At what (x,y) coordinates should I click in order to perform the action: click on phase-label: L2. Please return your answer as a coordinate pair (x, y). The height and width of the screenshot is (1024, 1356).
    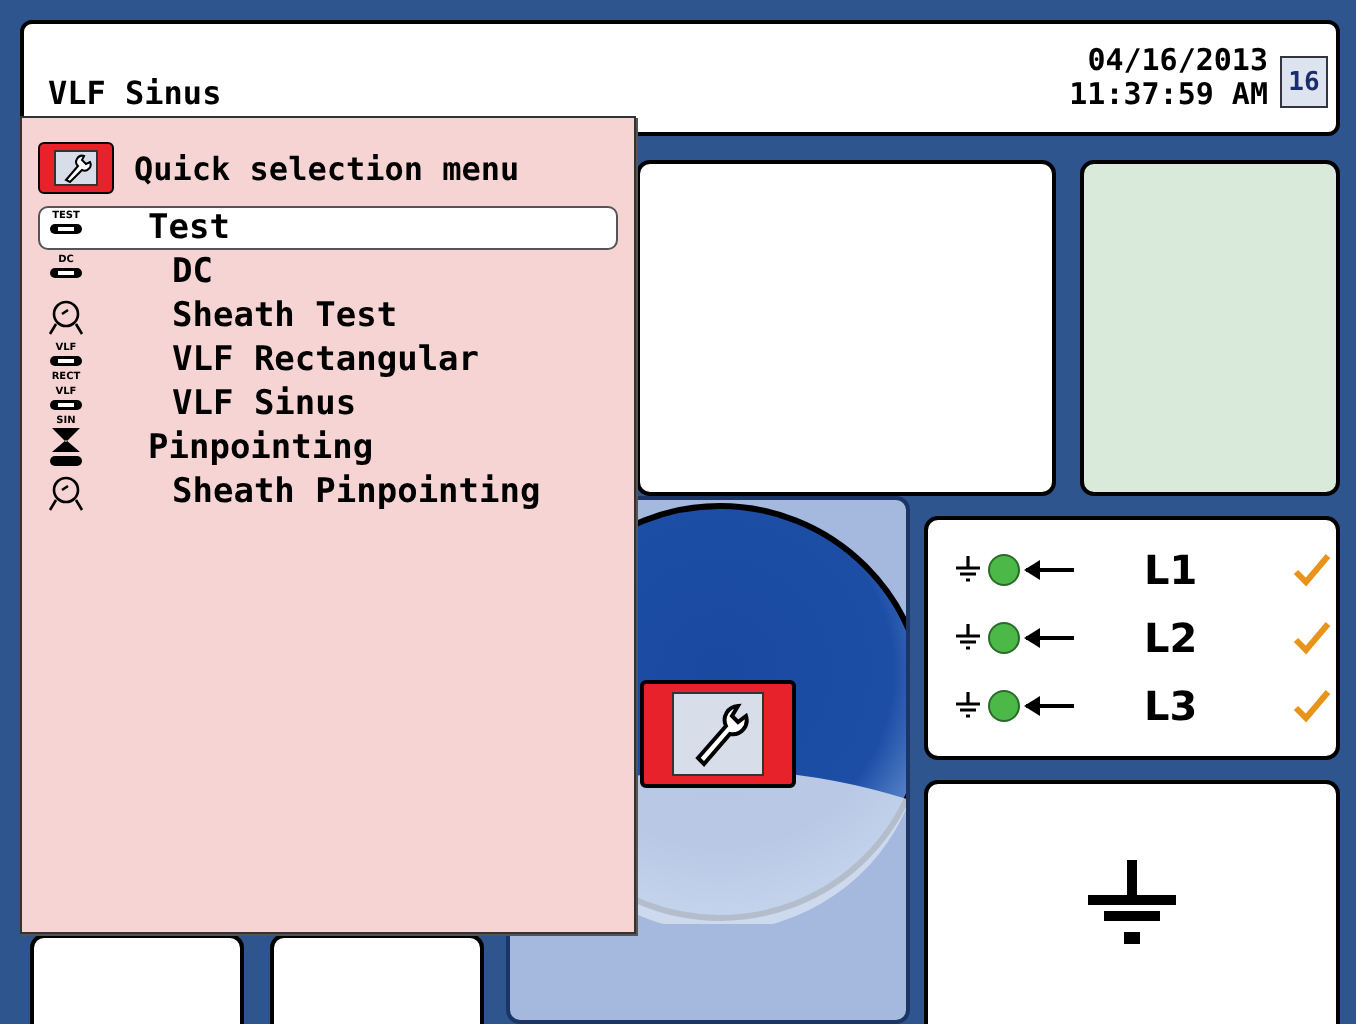
    Looking at the image, I should click on (1172, 638).